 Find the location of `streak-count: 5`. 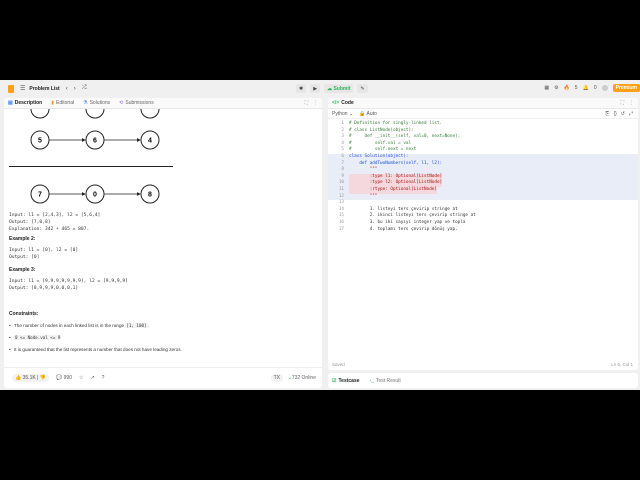

streak-count: 5 is located at coordinates (576, 88).